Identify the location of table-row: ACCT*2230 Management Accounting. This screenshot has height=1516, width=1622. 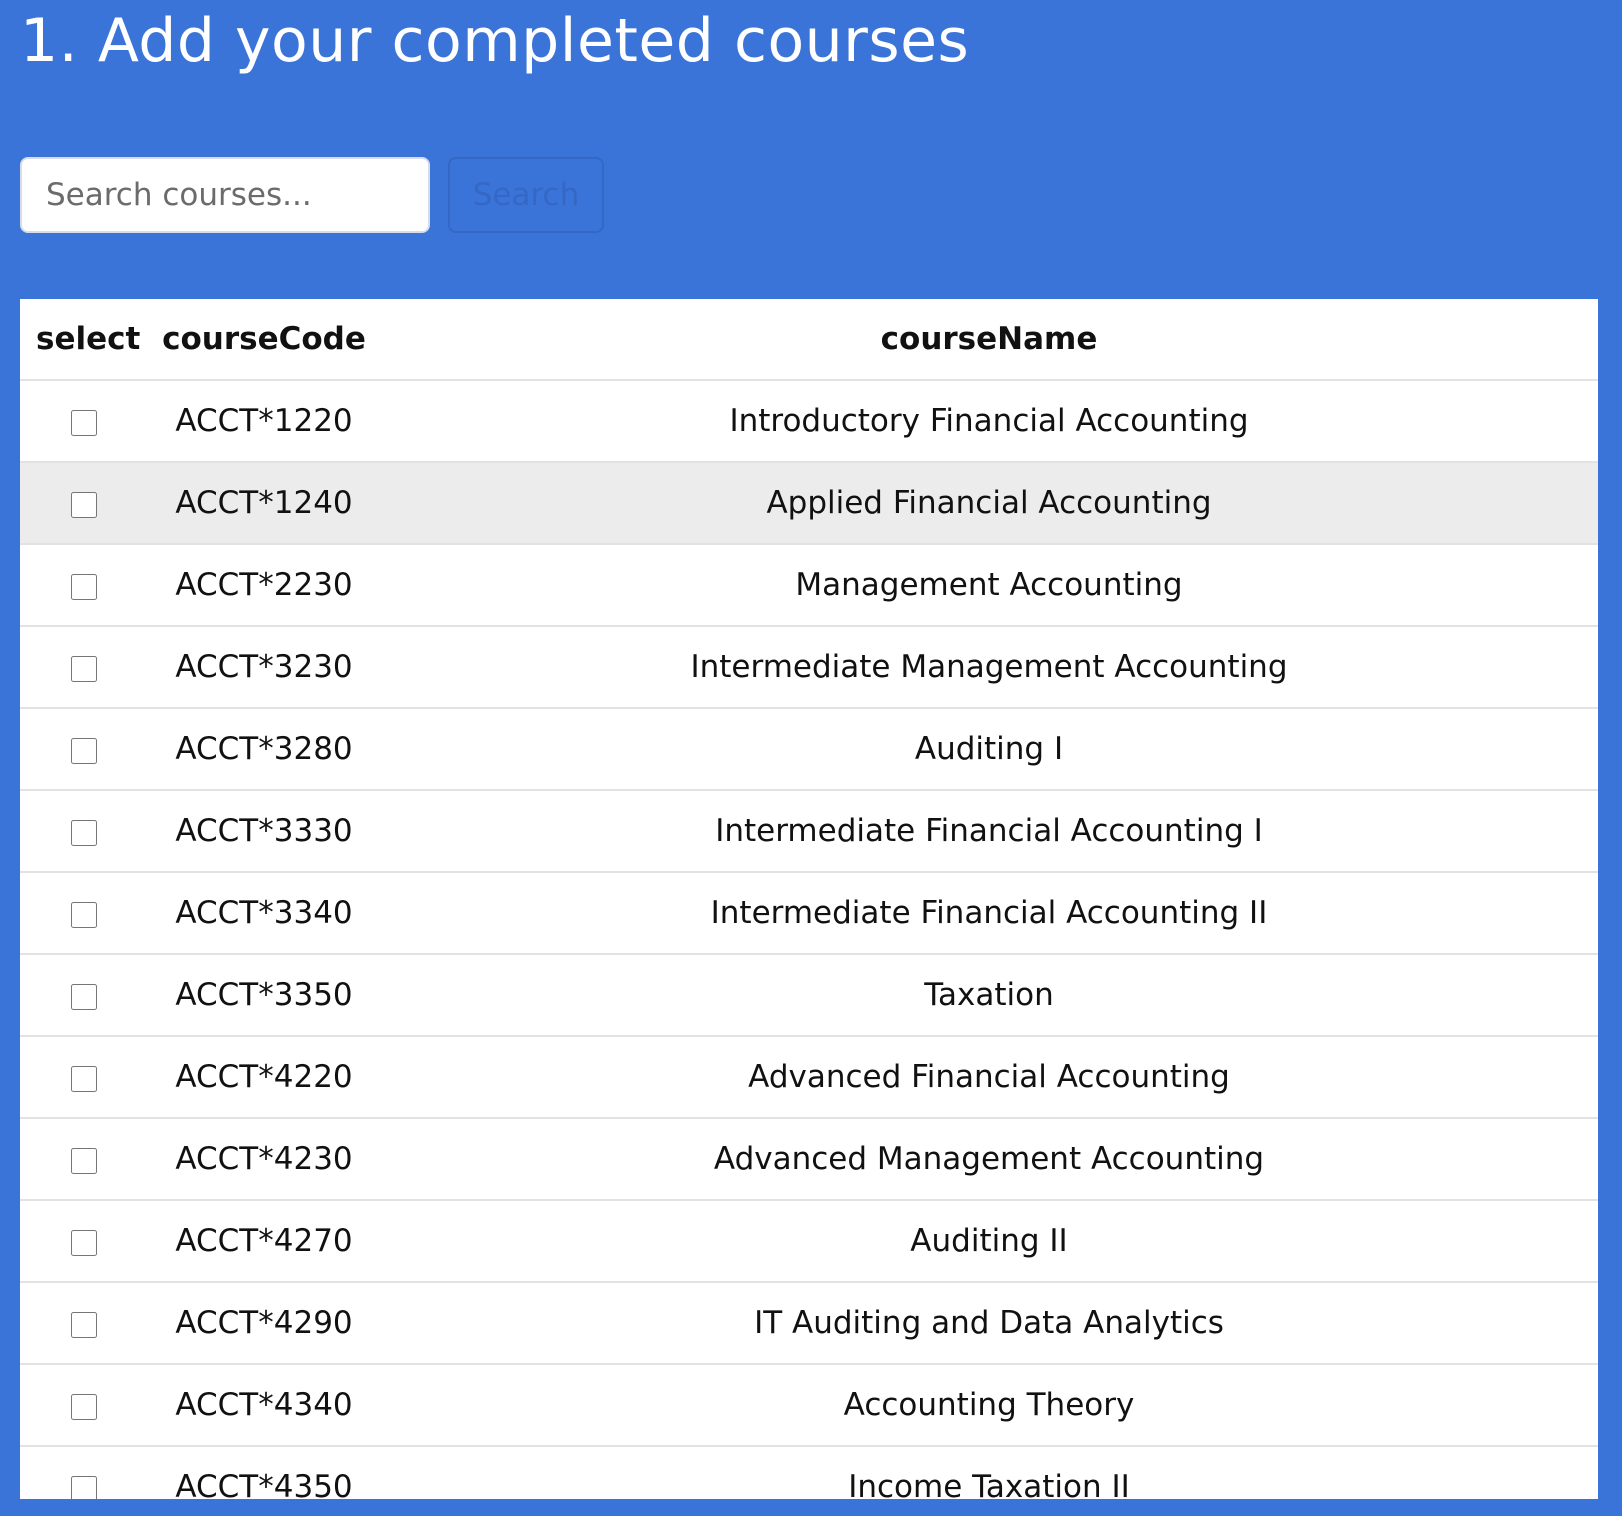
(809, 585).